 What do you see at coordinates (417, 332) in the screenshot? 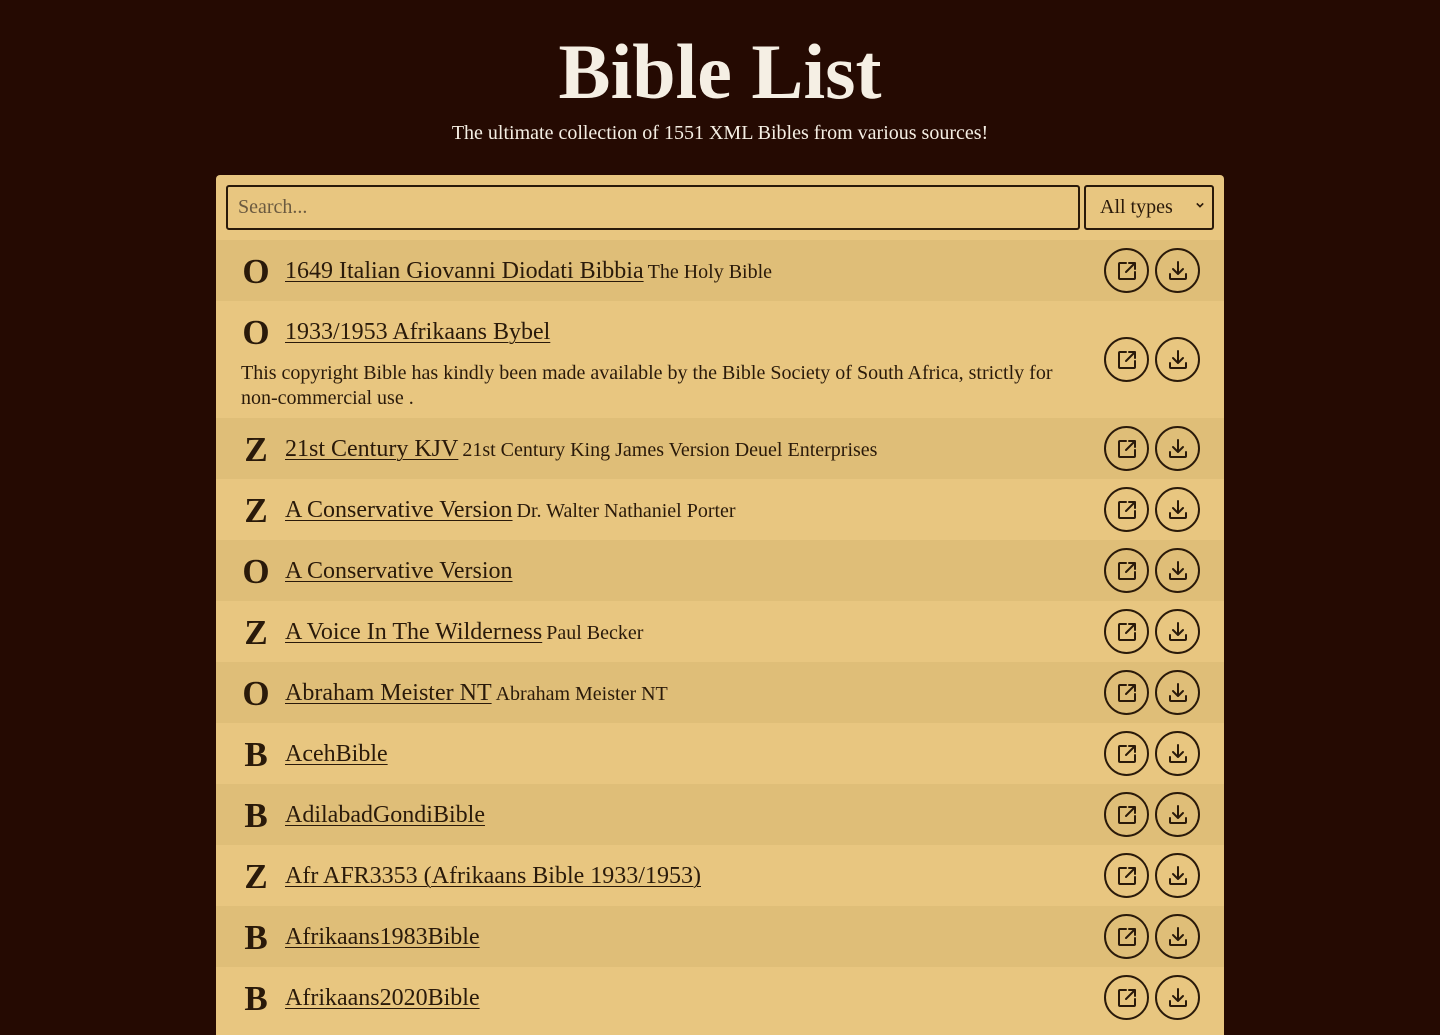
I see `bible-title-link: 1933/1953 Afrikaans Bybel` at bounding box center [417, 332].